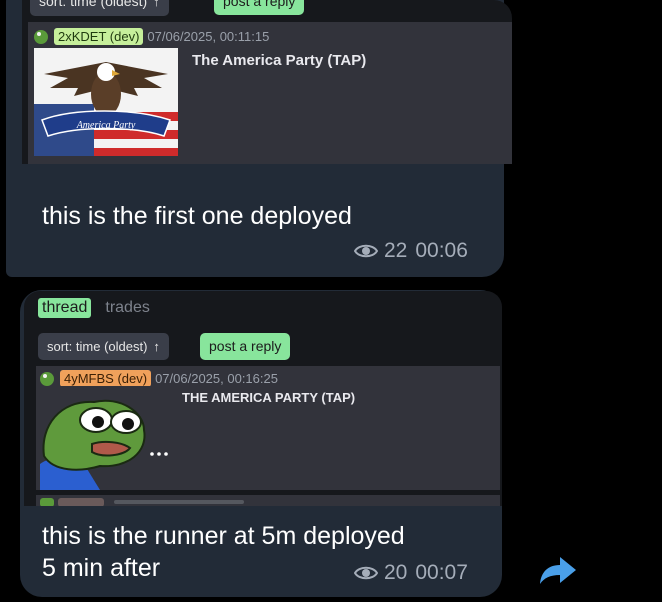 Image resolution: width=662 pixels, height=602 pixels. What do you see at coordinates (101, 568) in the screenshot?
I see `message-text-line-2: 5 min after` at bounding box center [101, 568].